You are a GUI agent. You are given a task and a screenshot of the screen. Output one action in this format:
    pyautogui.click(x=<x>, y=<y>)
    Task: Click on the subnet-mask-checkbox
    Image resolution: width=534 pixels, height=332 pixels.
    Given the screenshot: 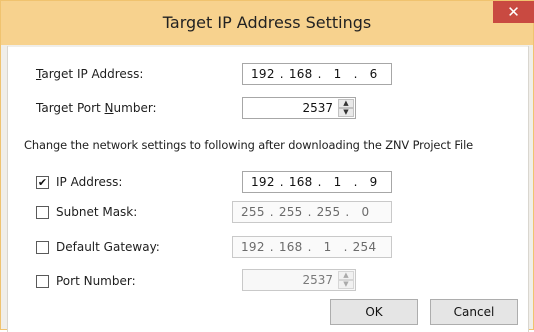 What is the action you would take?
    pyautogui.click(x=42, y=212)
    